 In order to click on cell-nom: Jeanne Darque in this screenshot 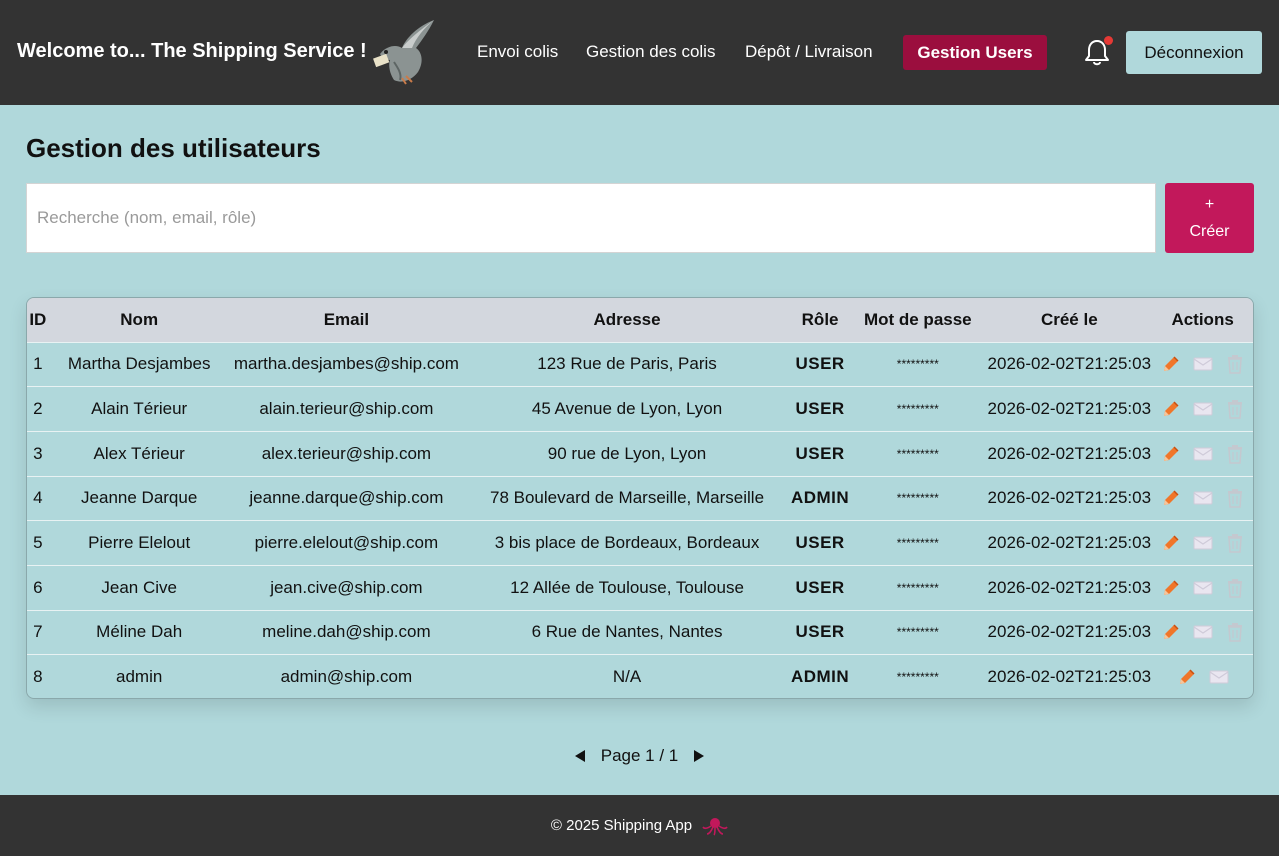, I will do `click(139, 498)`.